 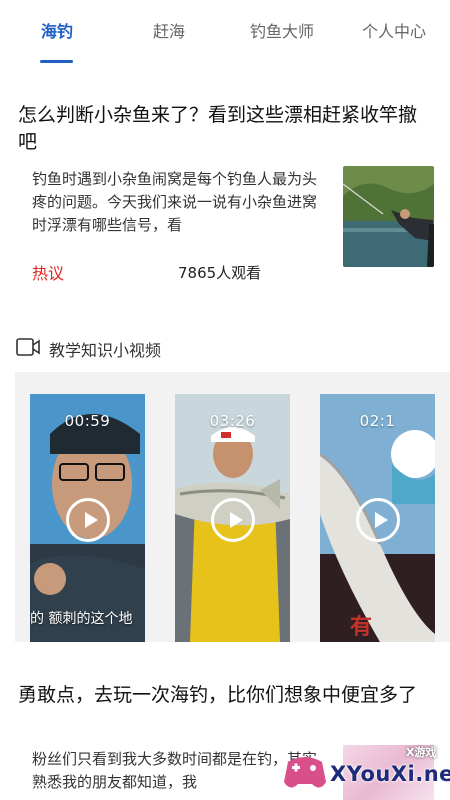 What do you see at coordinates (56, 61) in the screenshot?
I see `active-tab-indicator` at bounding box center [56, 61].